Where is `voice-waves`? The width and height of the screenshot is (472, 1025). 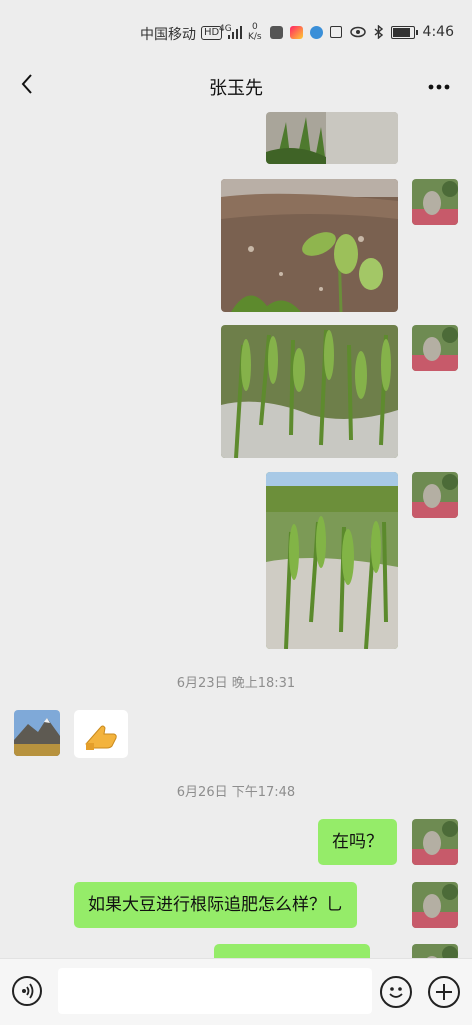 voice-waves is located at coordinates (28, 991).